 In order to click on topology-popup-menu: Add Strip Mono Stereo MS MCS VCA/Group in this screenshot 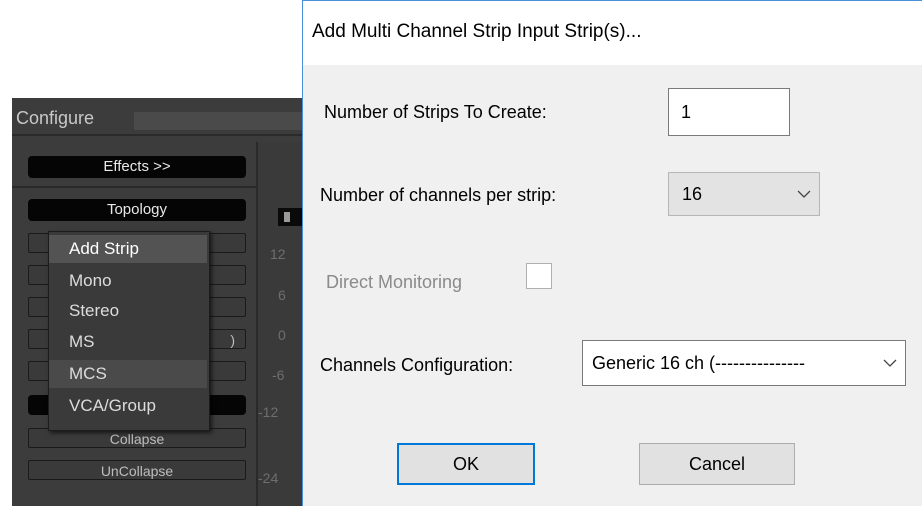, I will do `click(129, 331)`.